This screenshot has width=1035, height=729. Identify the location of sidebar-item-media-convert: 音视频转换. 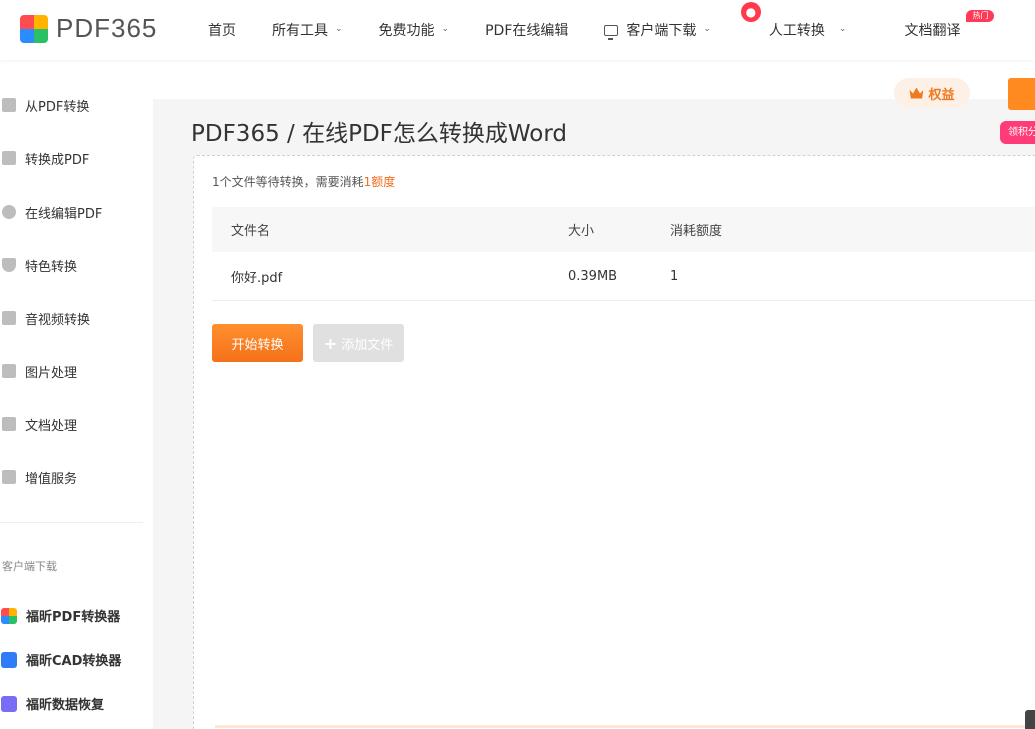
(76, 318).